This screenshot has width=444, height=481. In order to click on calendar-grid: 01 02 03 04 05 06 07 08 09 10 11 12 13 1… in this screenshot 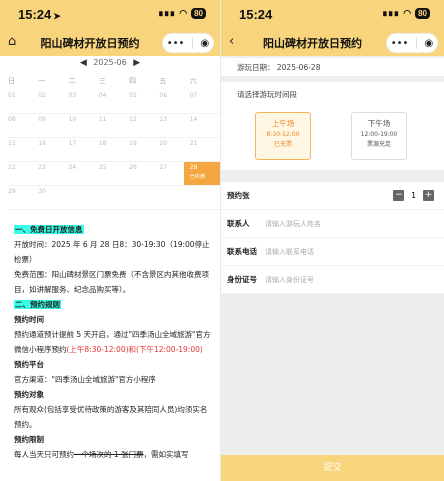, I will do `click(110, 150)`.